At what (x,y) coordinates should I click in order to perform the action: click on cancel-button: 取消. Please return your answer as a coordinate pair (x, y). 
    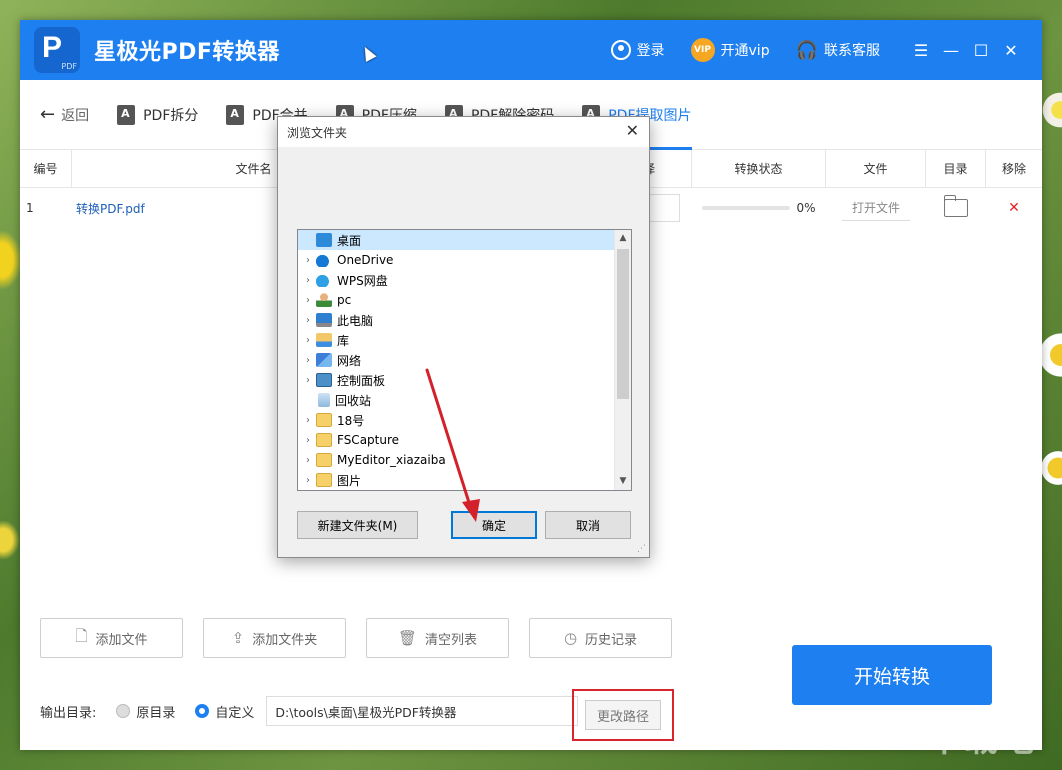
    Looking at the image, I should click on (588, 525).